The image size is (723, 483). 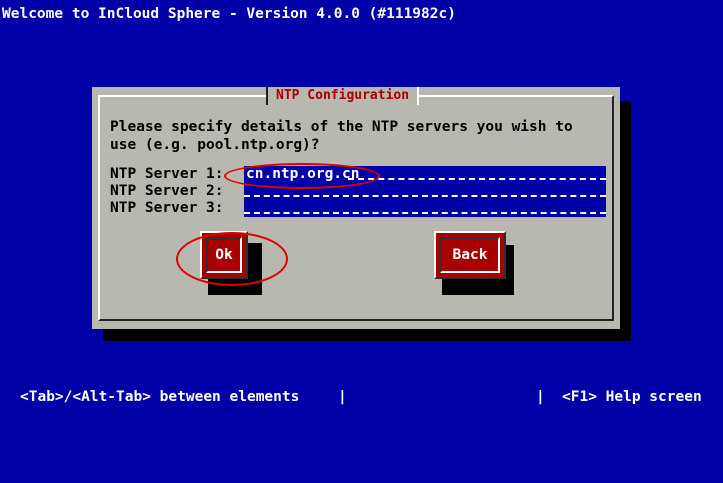 I want to click on ok-button-label: Ok, so click(x=224, y=255).